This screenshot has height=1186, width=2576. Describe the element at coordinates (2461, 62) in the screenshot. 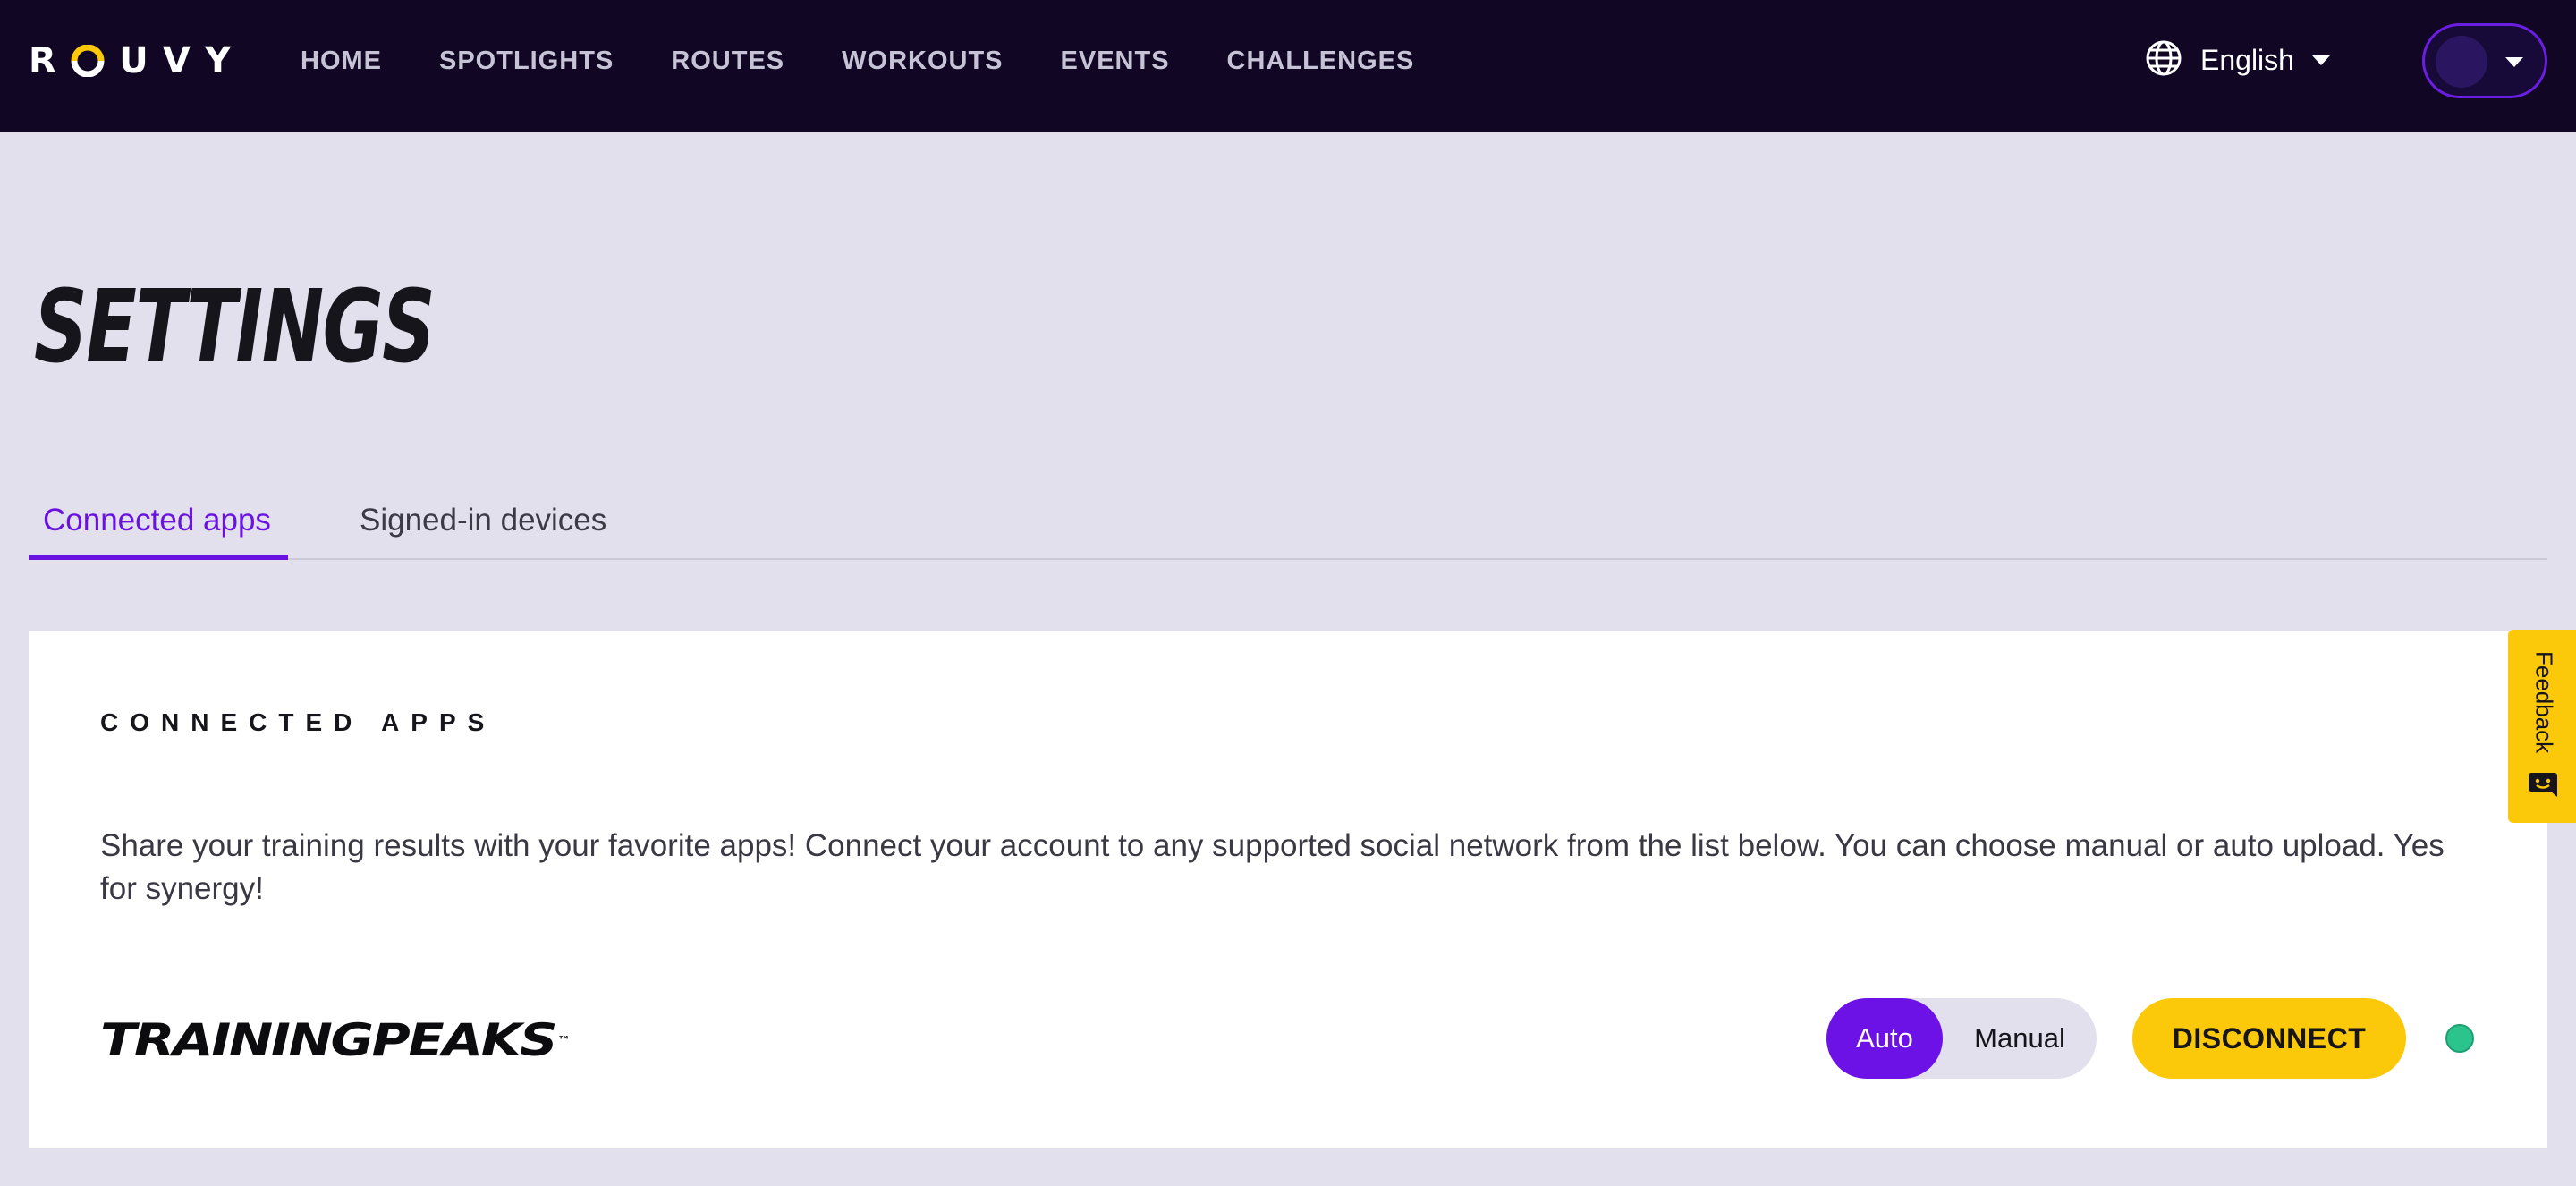

I see `avatar` at that location.